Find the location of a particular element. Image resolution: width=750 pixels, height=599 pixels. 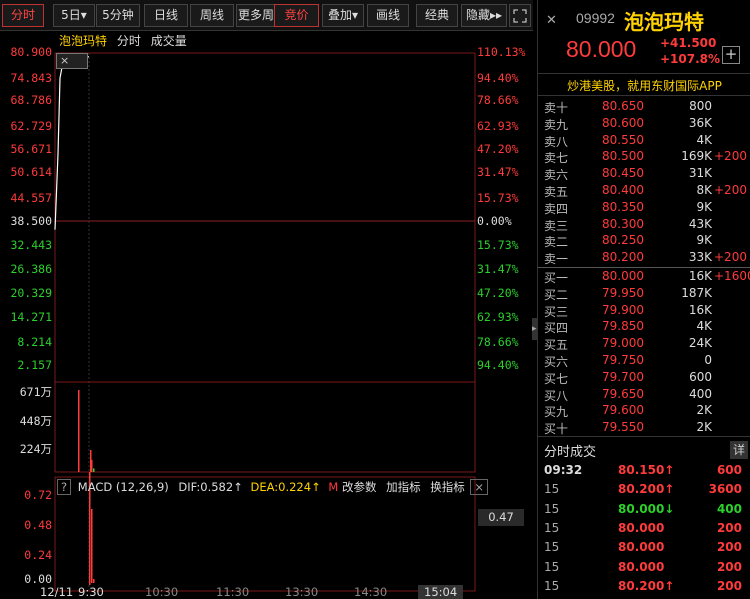

trade-row: 15 80.000 200 is located at coordinates (644, 569).